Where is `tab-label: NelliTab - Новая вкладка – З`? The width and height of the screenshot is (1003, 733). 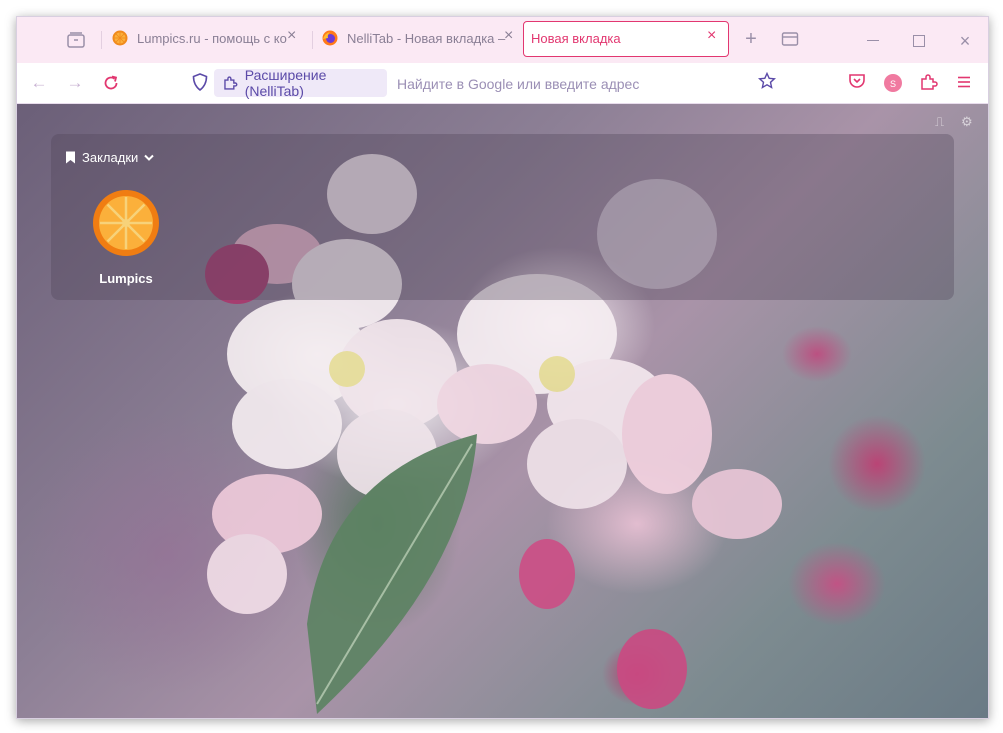
tab-label: NelliTab - Новая вкладка – З is located at coordinates (427, 38).